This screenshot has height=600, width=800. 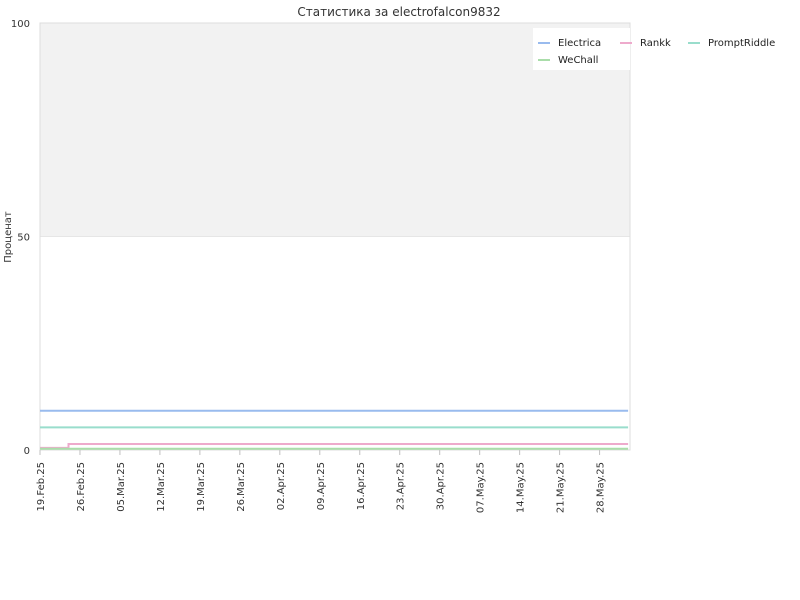 What do you see at coordinates (441, 486) in the screenshot?
I see `x-tick-label: 30.Apr.25` at bounding box center [441, 486].